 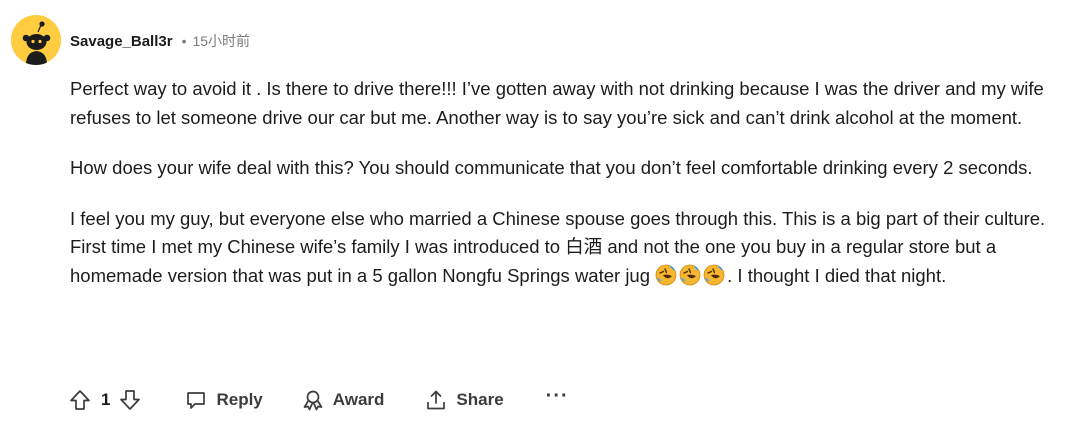 What do you see at coordinates (358, 399) in the screenshot?
I see `award-label: Award` at bounding box center [358, 399].